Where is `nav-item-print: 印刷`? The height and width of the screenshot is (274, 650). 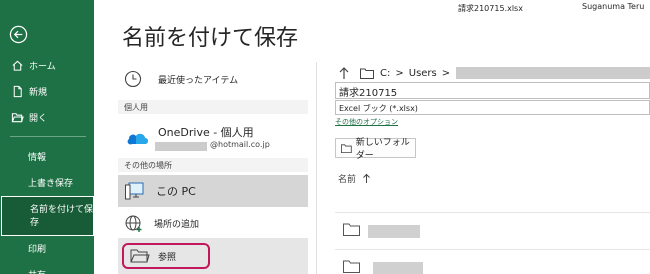
nav-item-print: 印刷 is located at coordinates (47, 248).